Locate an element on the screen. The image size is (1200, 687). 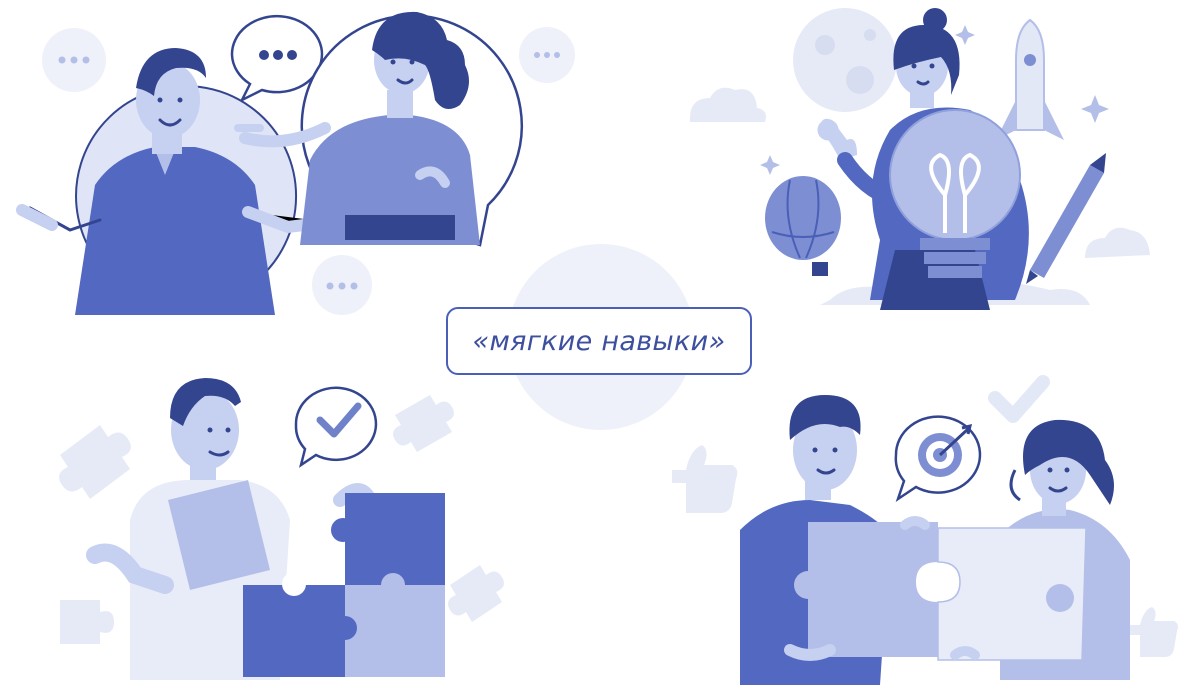
checkmark-icon is located at coordinates (1019, 399).